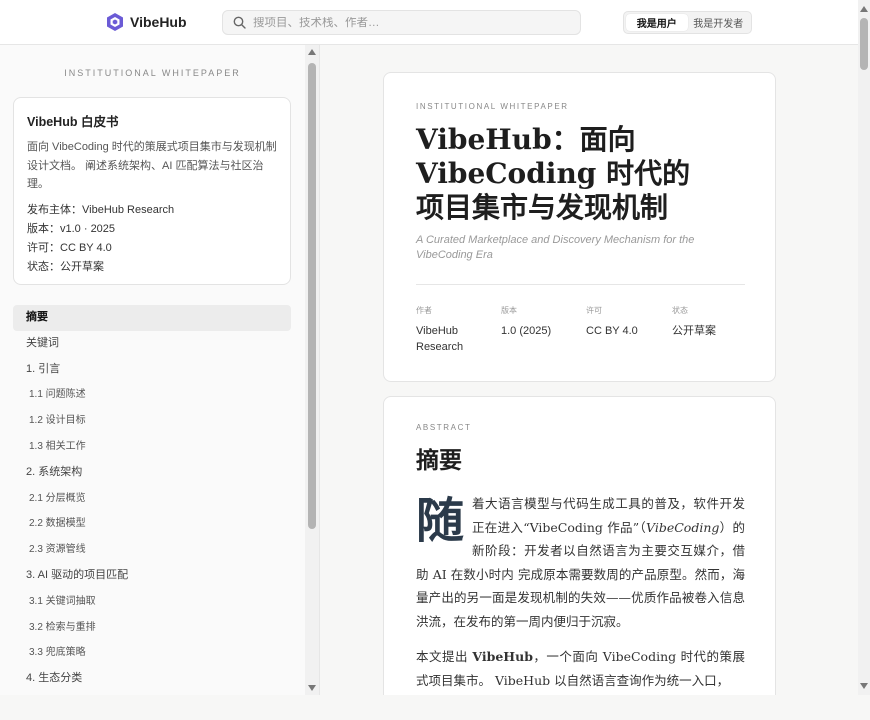 This screenshot has width=870, height=720. What do you see at coordinates (152, 73) in the screenshot?
I see `sidebar-kicker: INSTITUTIONAL WHITEPAPER` at bounding box center [152, 73].